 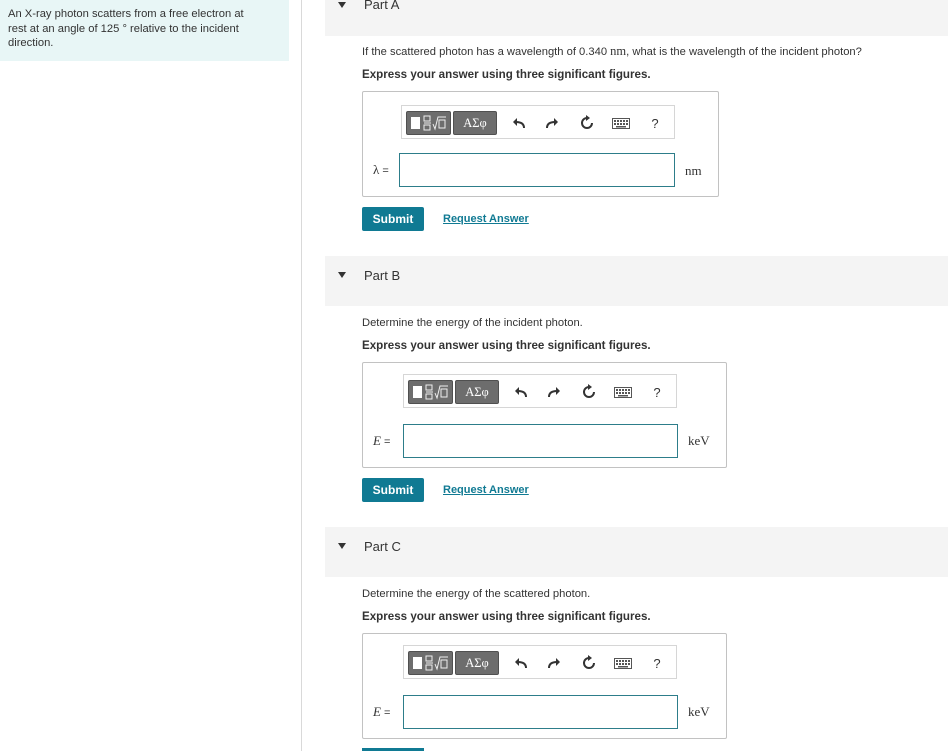 What do you see at coordinates (544, 415) in the screenshot?
I see `part-b-answer-box: ΑΣφ ? E = keV` at bounding box center [544, 415].